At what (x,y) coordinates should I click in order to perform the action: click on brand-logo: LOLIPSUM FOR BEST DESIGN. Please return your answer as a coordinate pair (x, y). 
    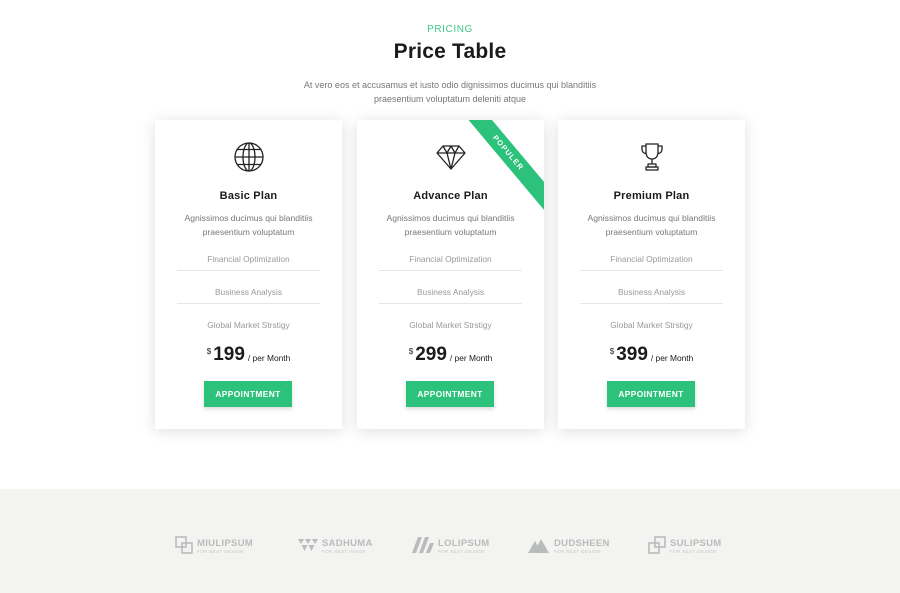
    Looking at the image, I should click on (450, 547).